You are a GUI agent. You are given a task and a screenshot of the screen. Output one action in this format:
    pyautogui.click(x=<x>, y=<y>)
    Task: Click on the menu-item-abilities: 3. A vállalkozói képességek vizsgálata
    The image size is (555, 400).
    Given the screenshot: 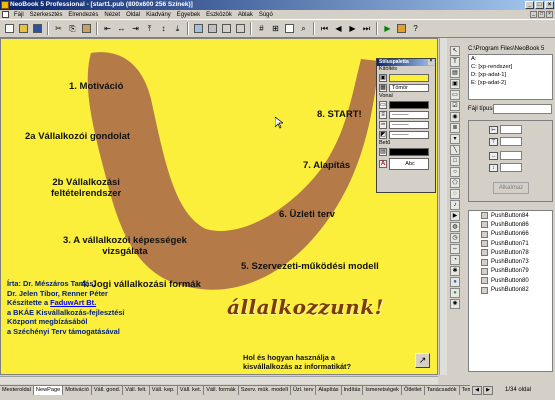 What is the action you would take?
    pyautogui.click(x=125, y=246)
    